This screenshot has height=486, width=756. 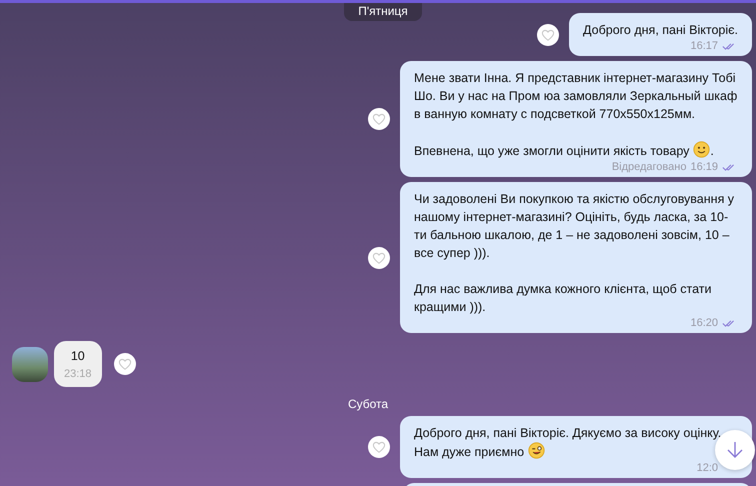 I want to click on avatar-photo-placeholder, so click(x=30, y=364).